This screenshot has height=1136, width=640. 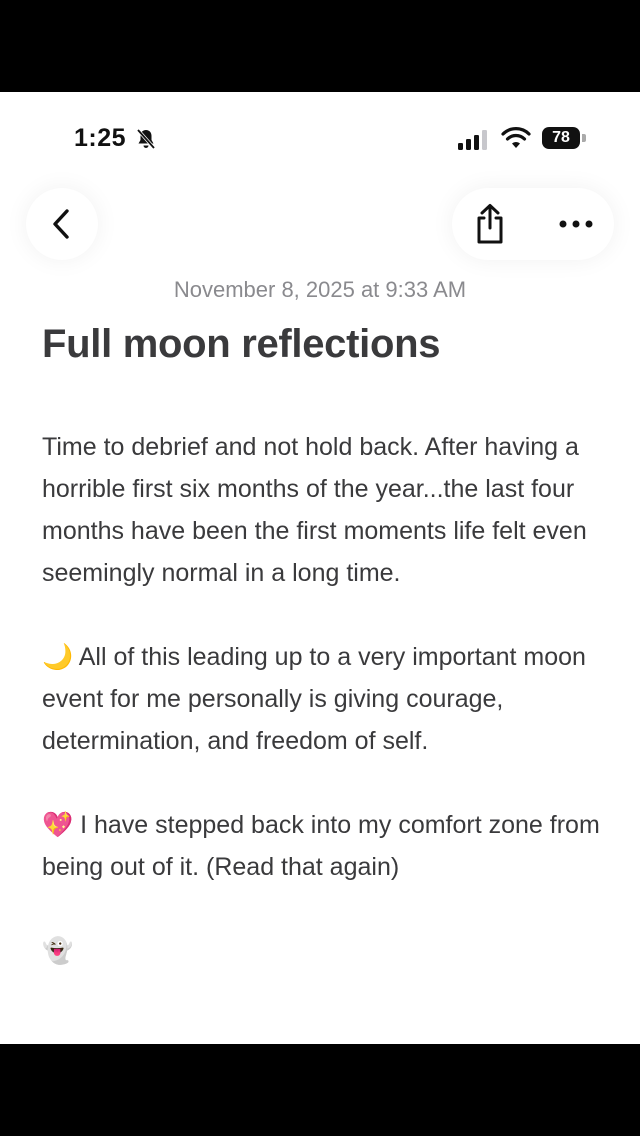 I want to click on sparkling-heart-icon: 💖, so click(x=58, y=824).